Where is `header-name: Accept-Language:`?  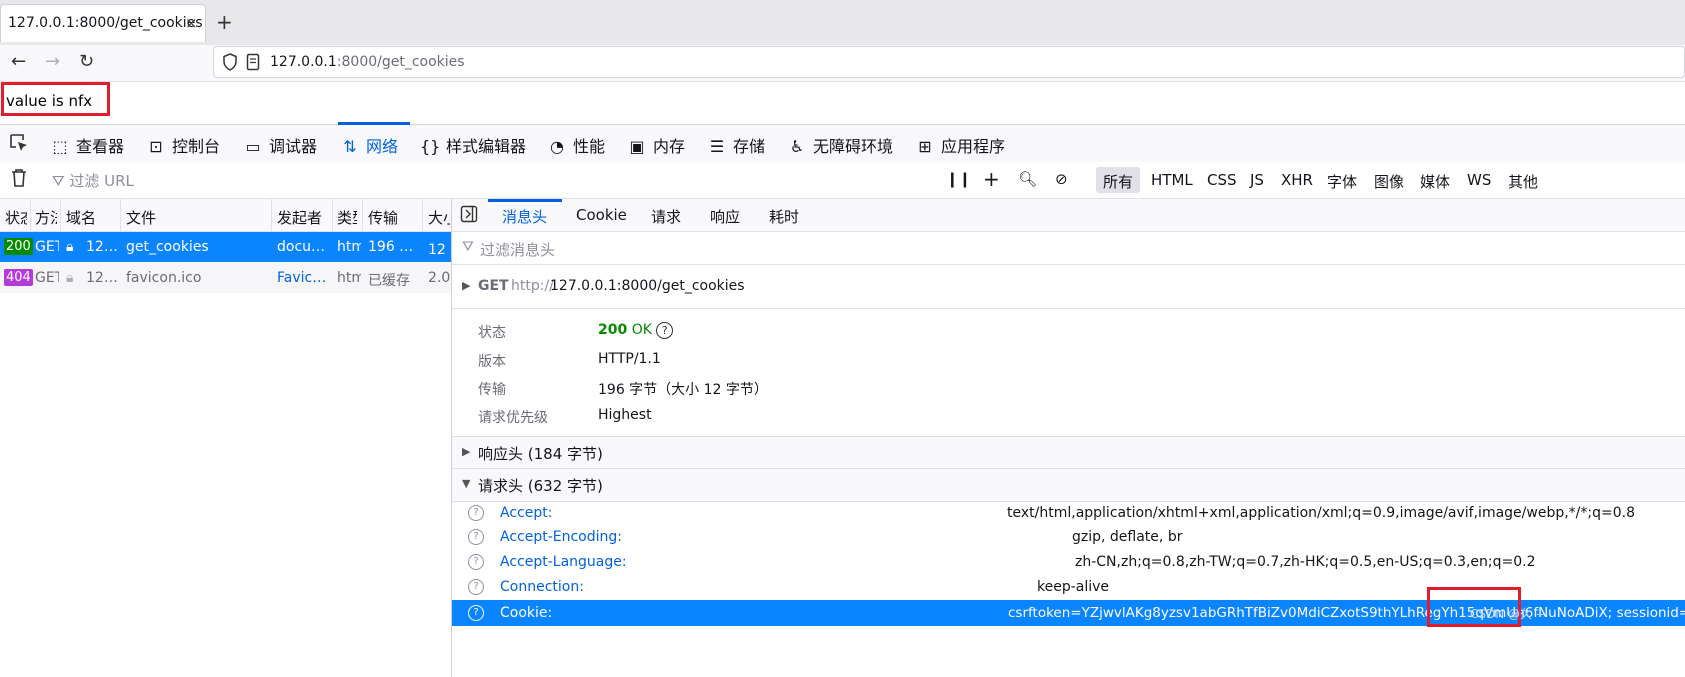
header-name: Accept-Language: is located at coordinates (563, 562).